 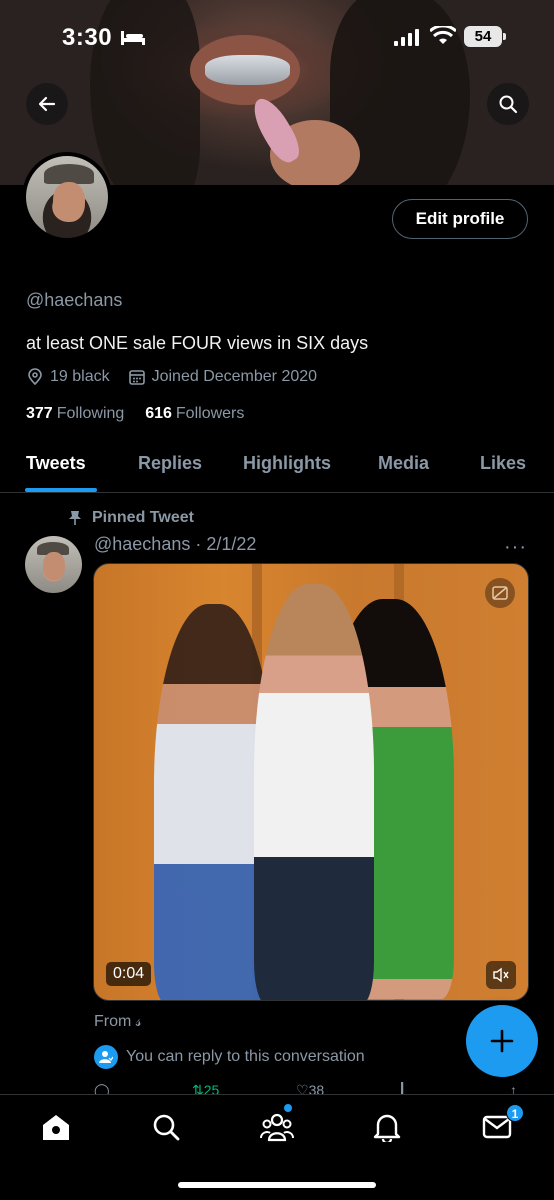 What do you see at coordinates (170, 463) in the screenshot?
I see `tab-replies: Replies` at bounding box center [170, 463].